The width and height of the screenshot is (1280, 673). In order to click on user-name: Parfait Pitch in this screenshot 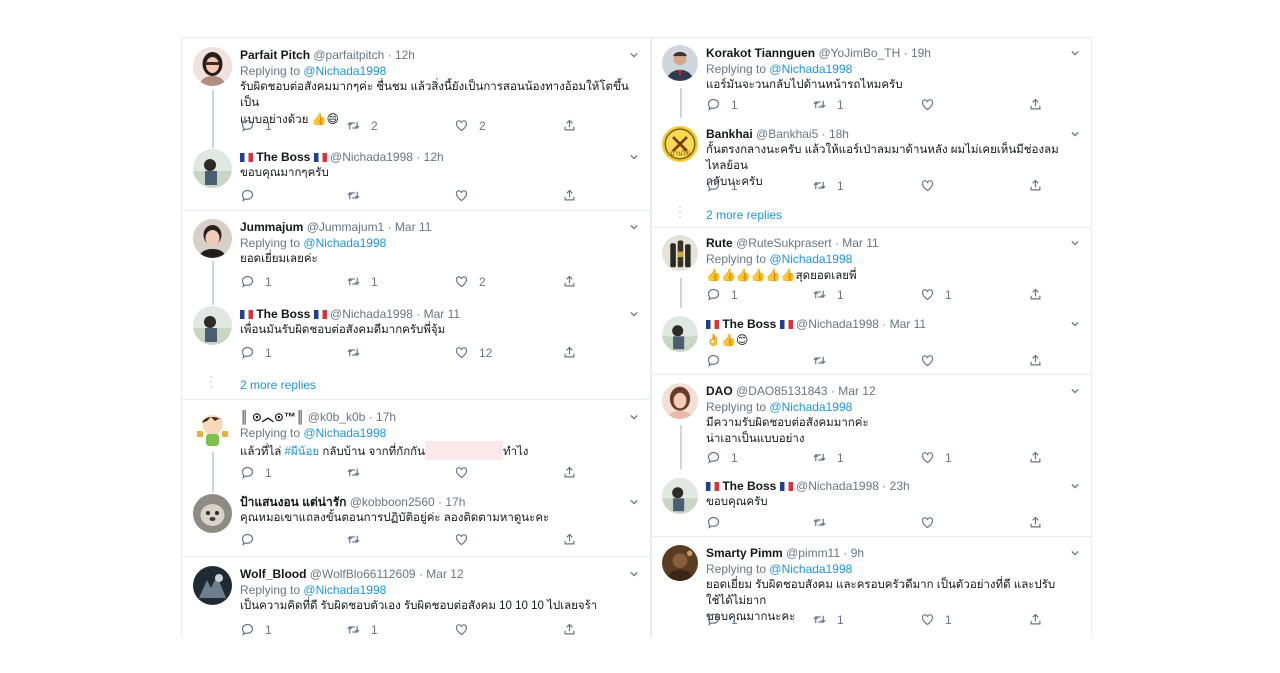, I will do `click(275, 55)`.